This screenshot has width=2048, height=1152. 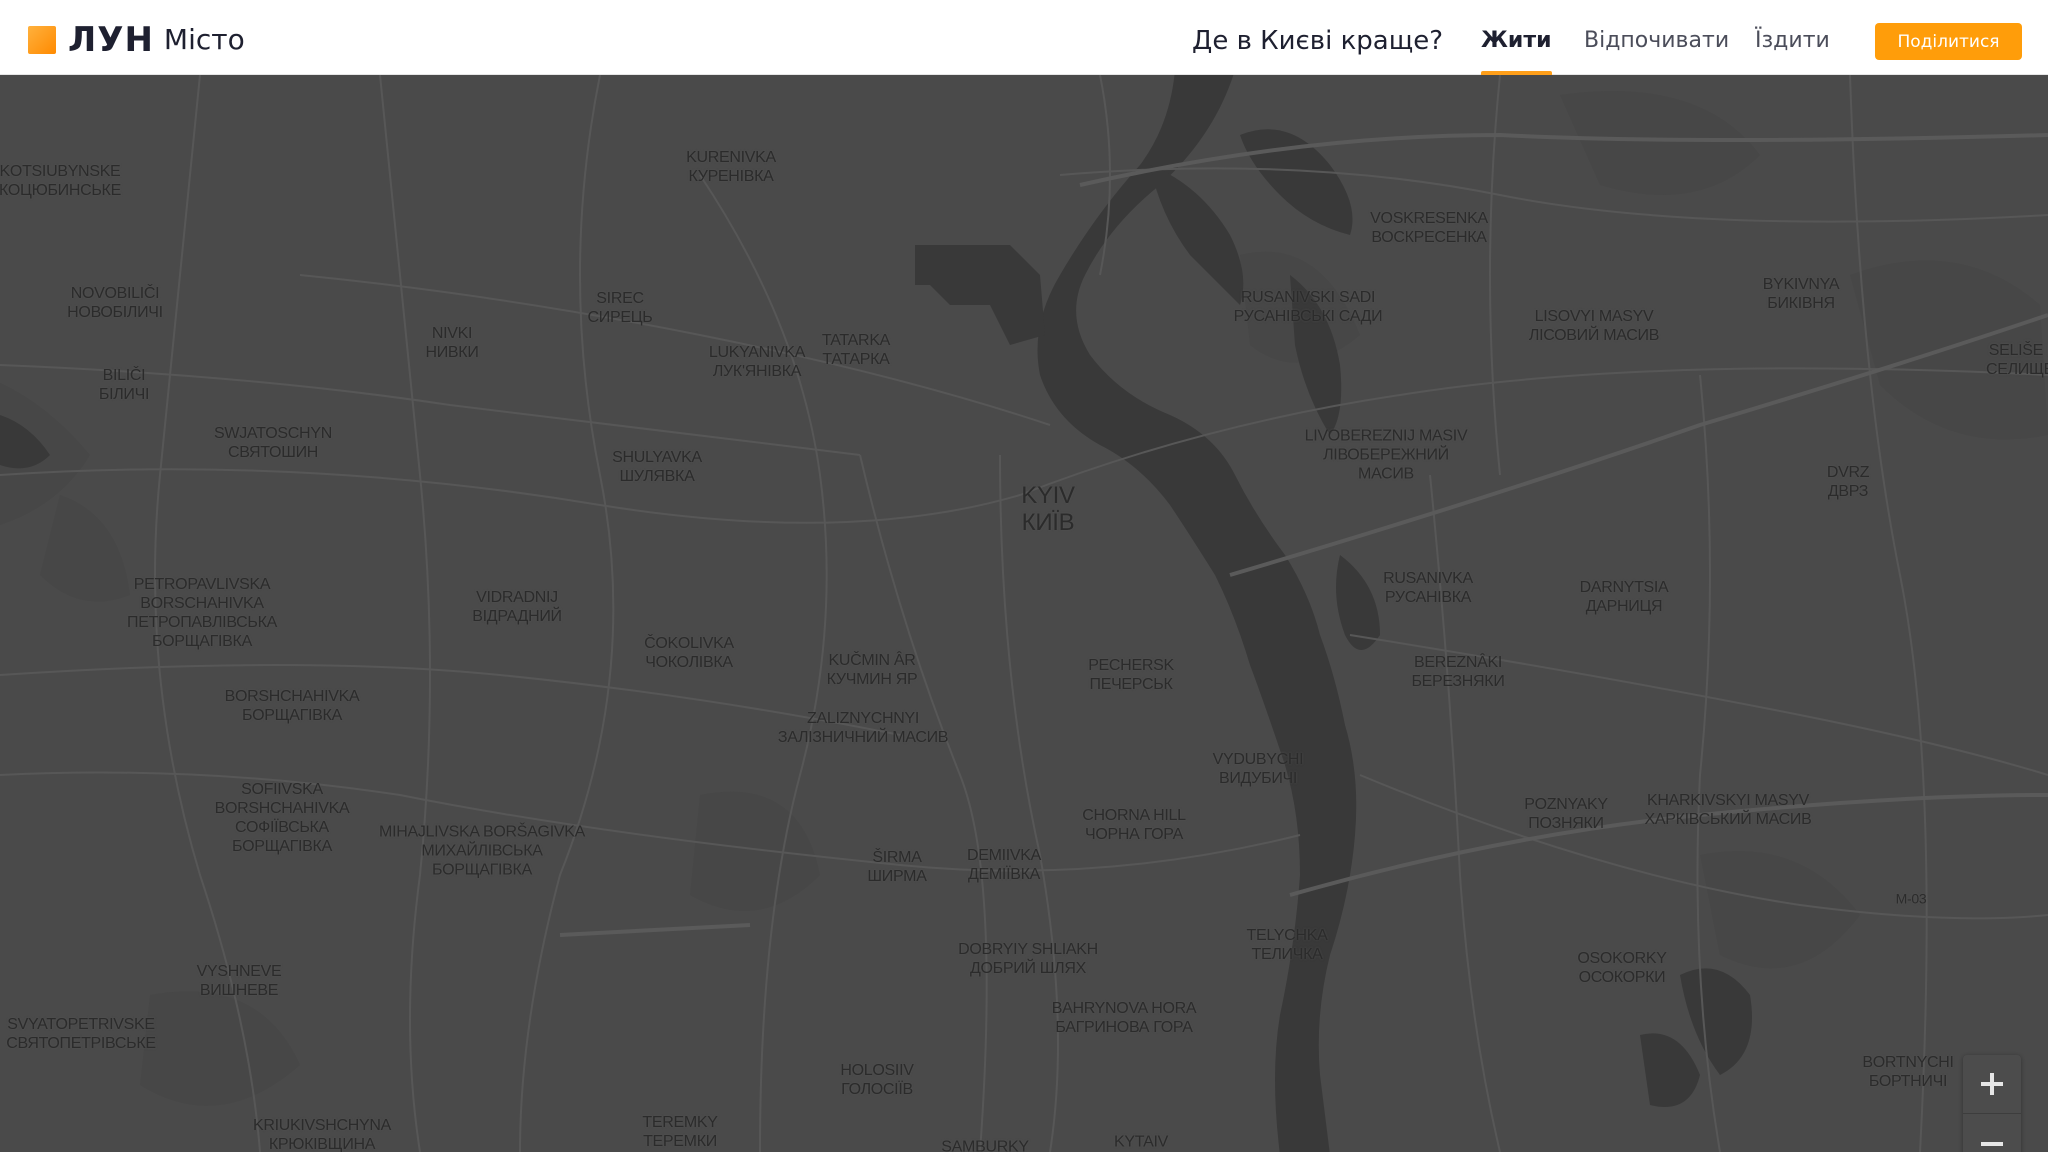 I want to click on district-label: LIVOBEREZNIJ MASIV ЛІВОБЕРЕЖНИЙ МАСИВ, so click(x=1386, y=455).